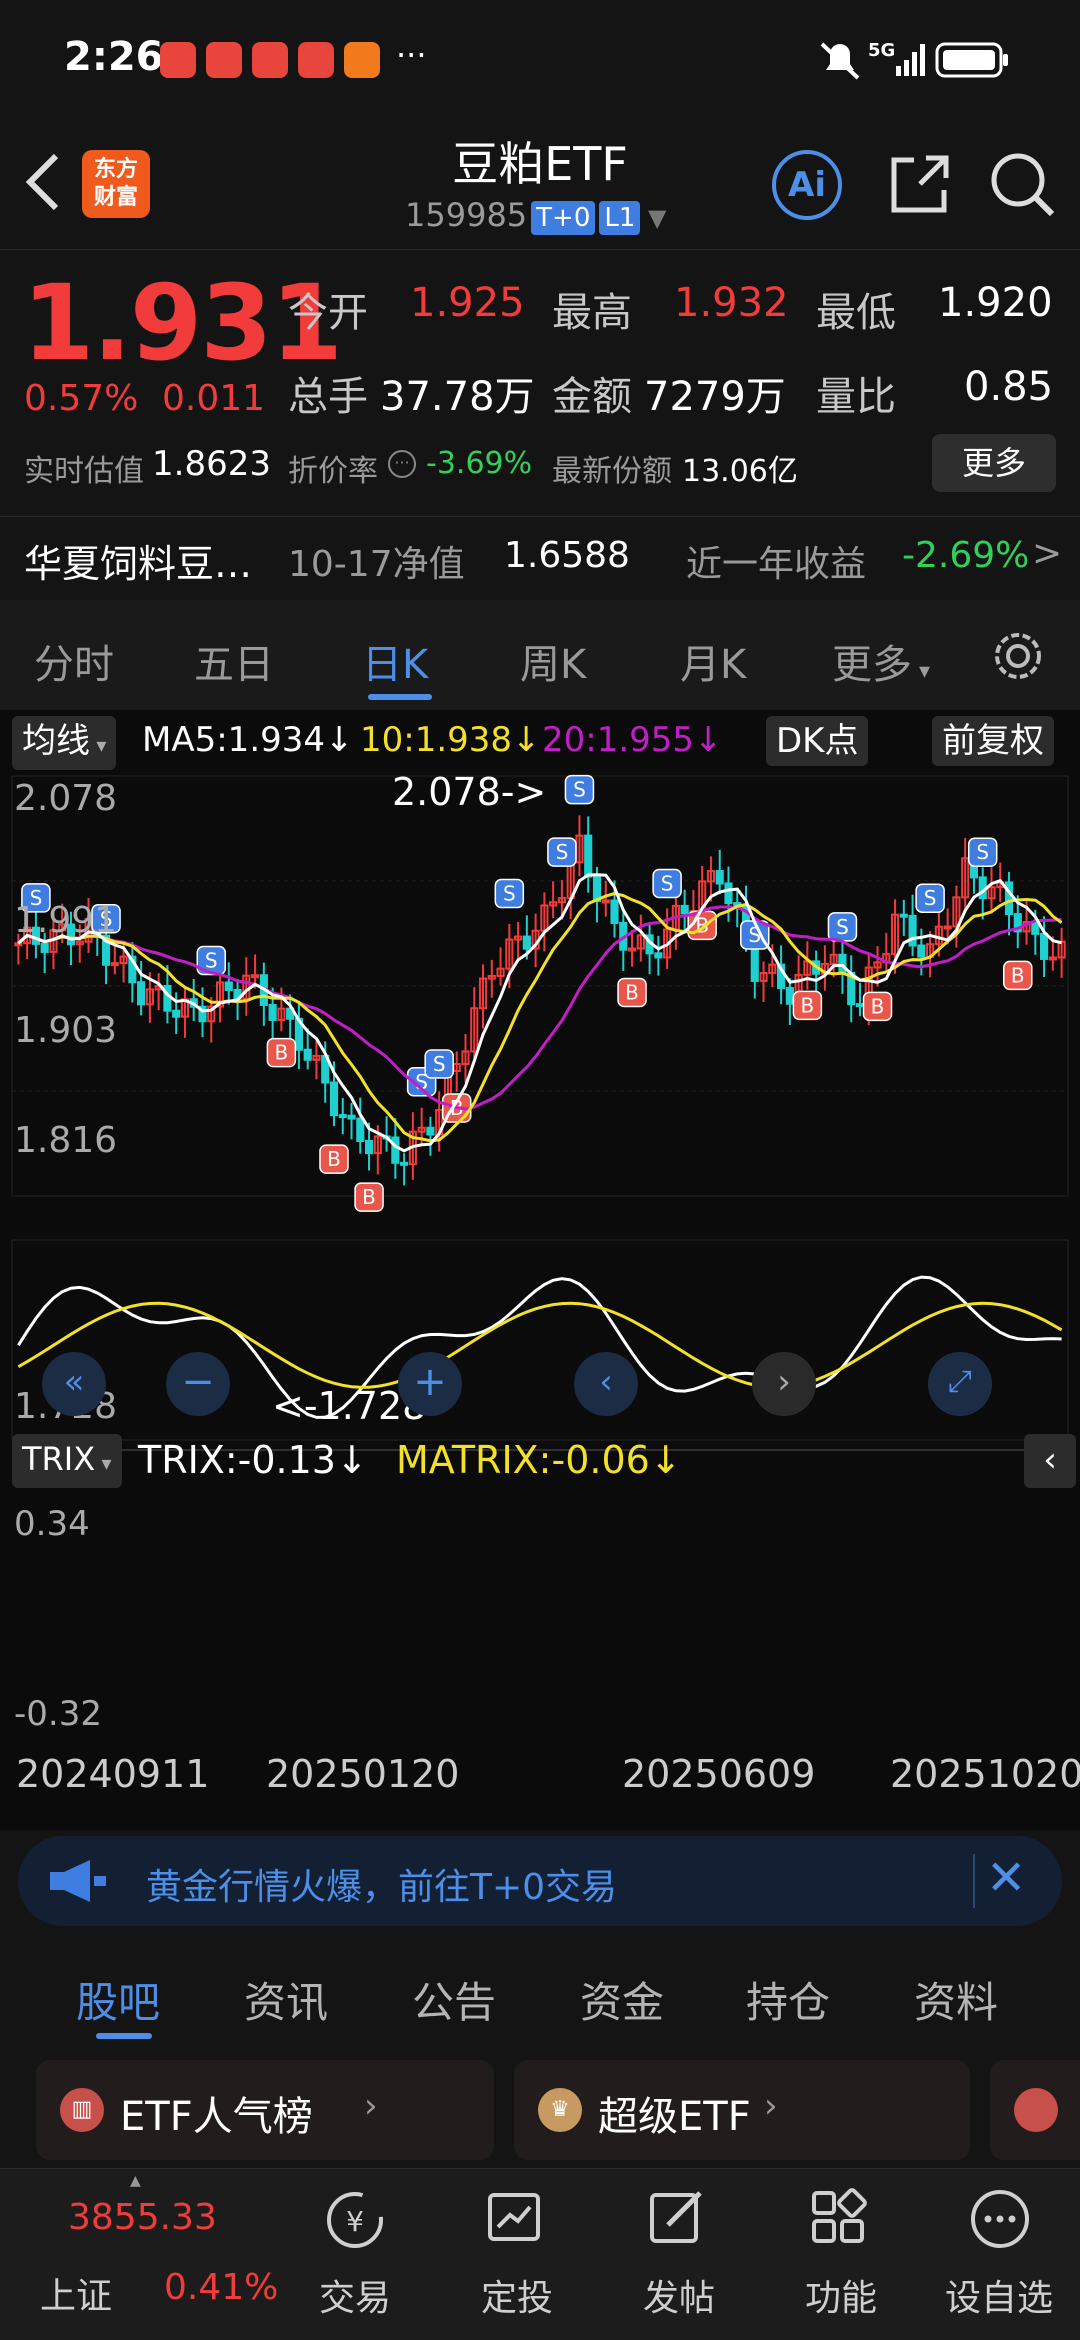 Image resolution: width=1080 pixels, height=2340 pixels. What do you see at coordinates (333, 471) in the screenshot?
I see `premium-label: 折价率` at bounding box center [333, 471].